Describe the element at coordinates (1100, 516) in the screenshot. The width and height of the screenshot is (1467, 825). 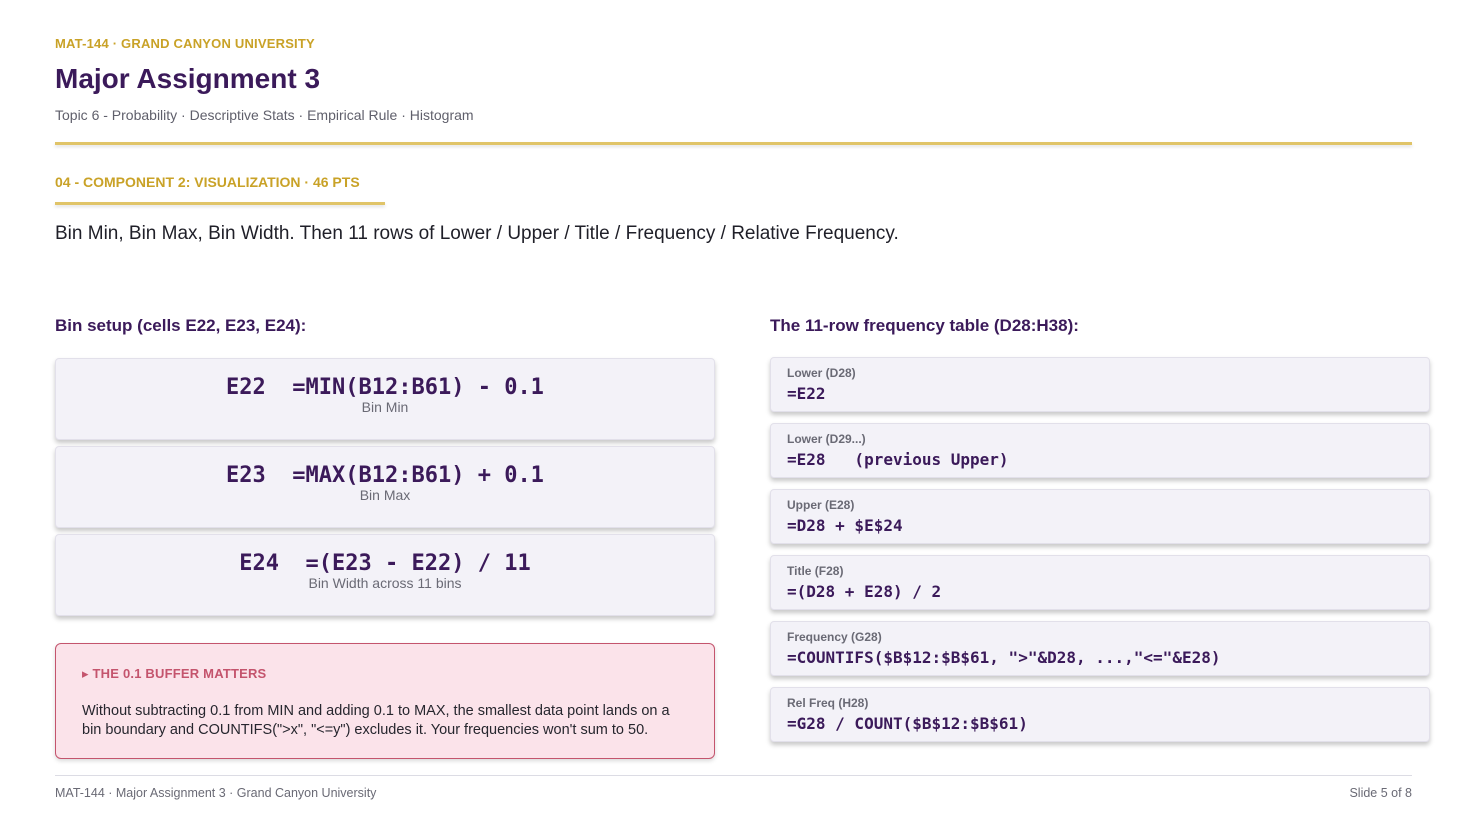
I see `freq-row-upper: Upper (E28) =D28 + $E$24` at that location.